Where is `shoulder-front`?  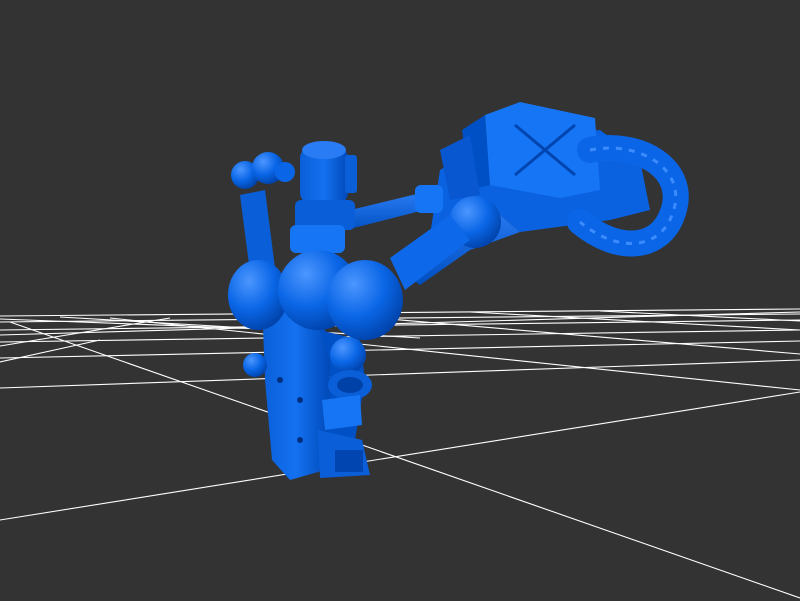
shoulder-front is located at coordinates (365, 300).